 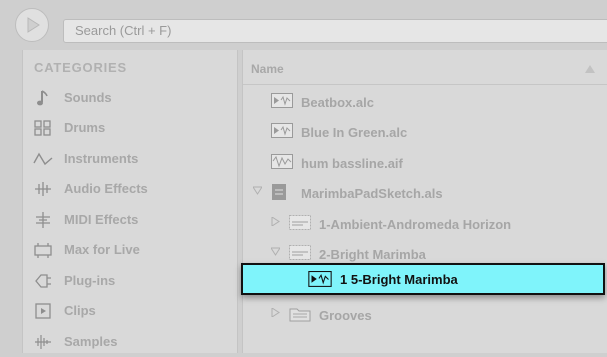 I want to click on clip-icon, so click(x=43, y=311).